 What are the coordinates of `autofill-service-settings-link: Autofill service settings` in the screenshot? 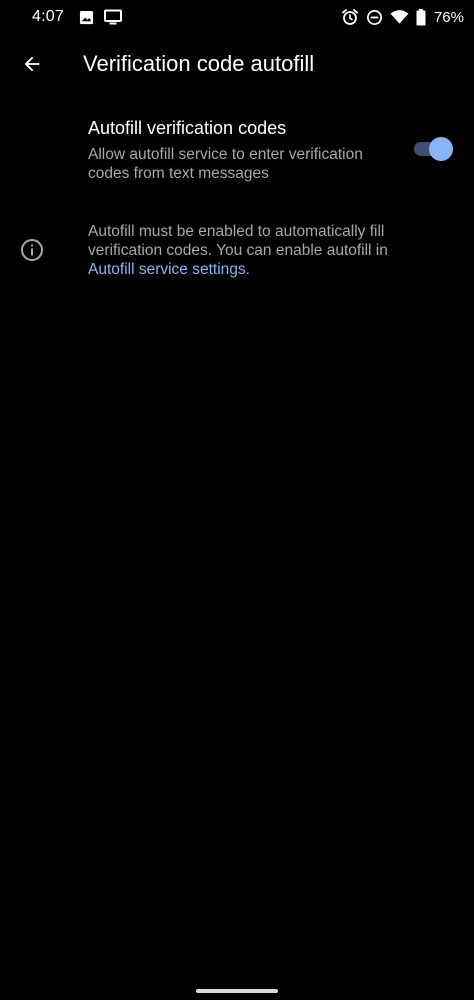 It's located at (167, 269).